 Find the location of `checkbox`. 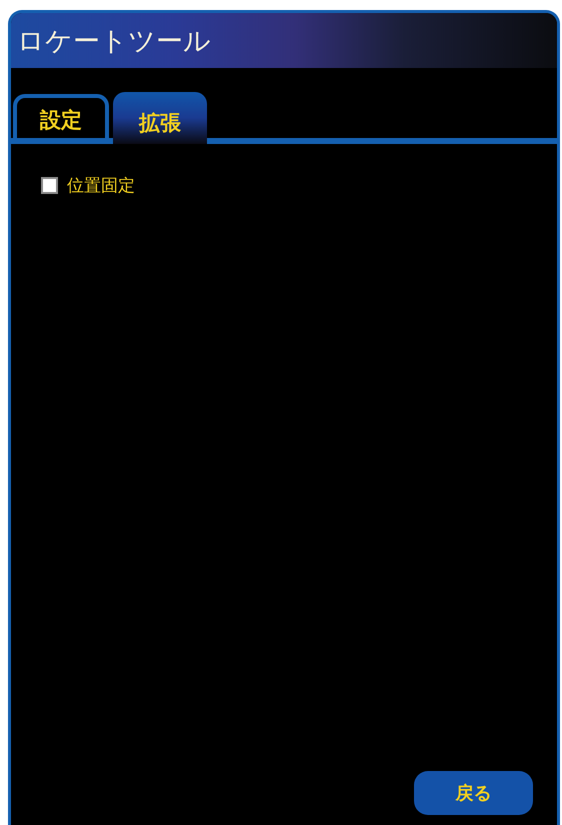

checkbox is located at coordinates (49, 185).